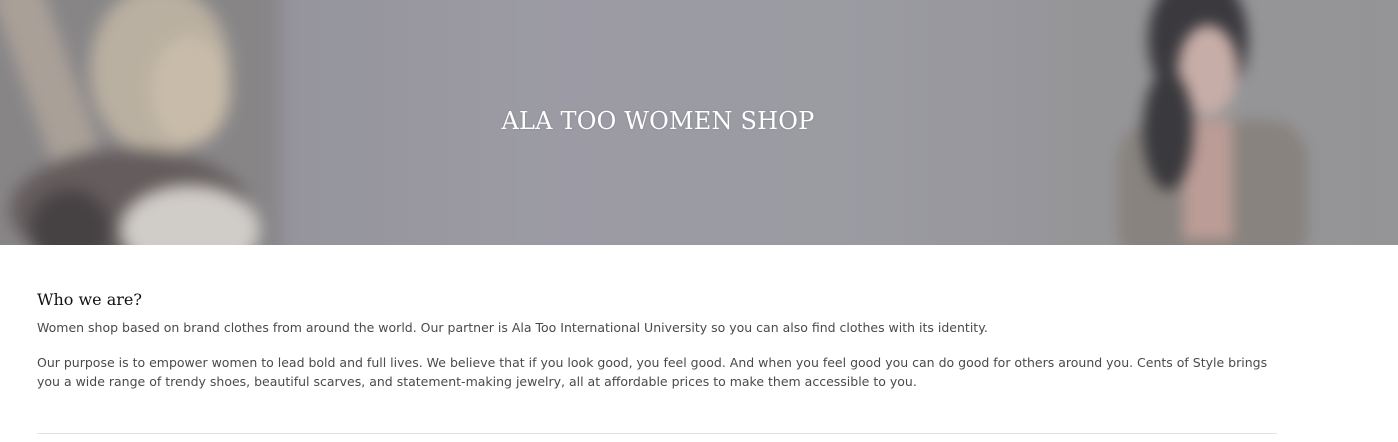 The image size is (1398, 442). I want to click on hero-title: ALA TOO WOMEN SHOP, so click(658, 121).